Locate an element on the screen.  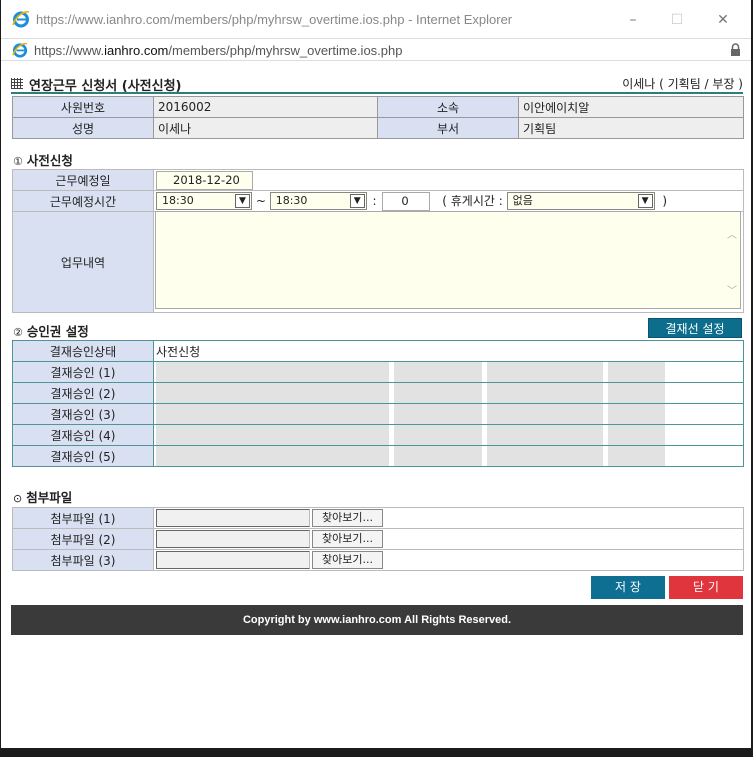
grid-icon is located at coordinates (17, 83).